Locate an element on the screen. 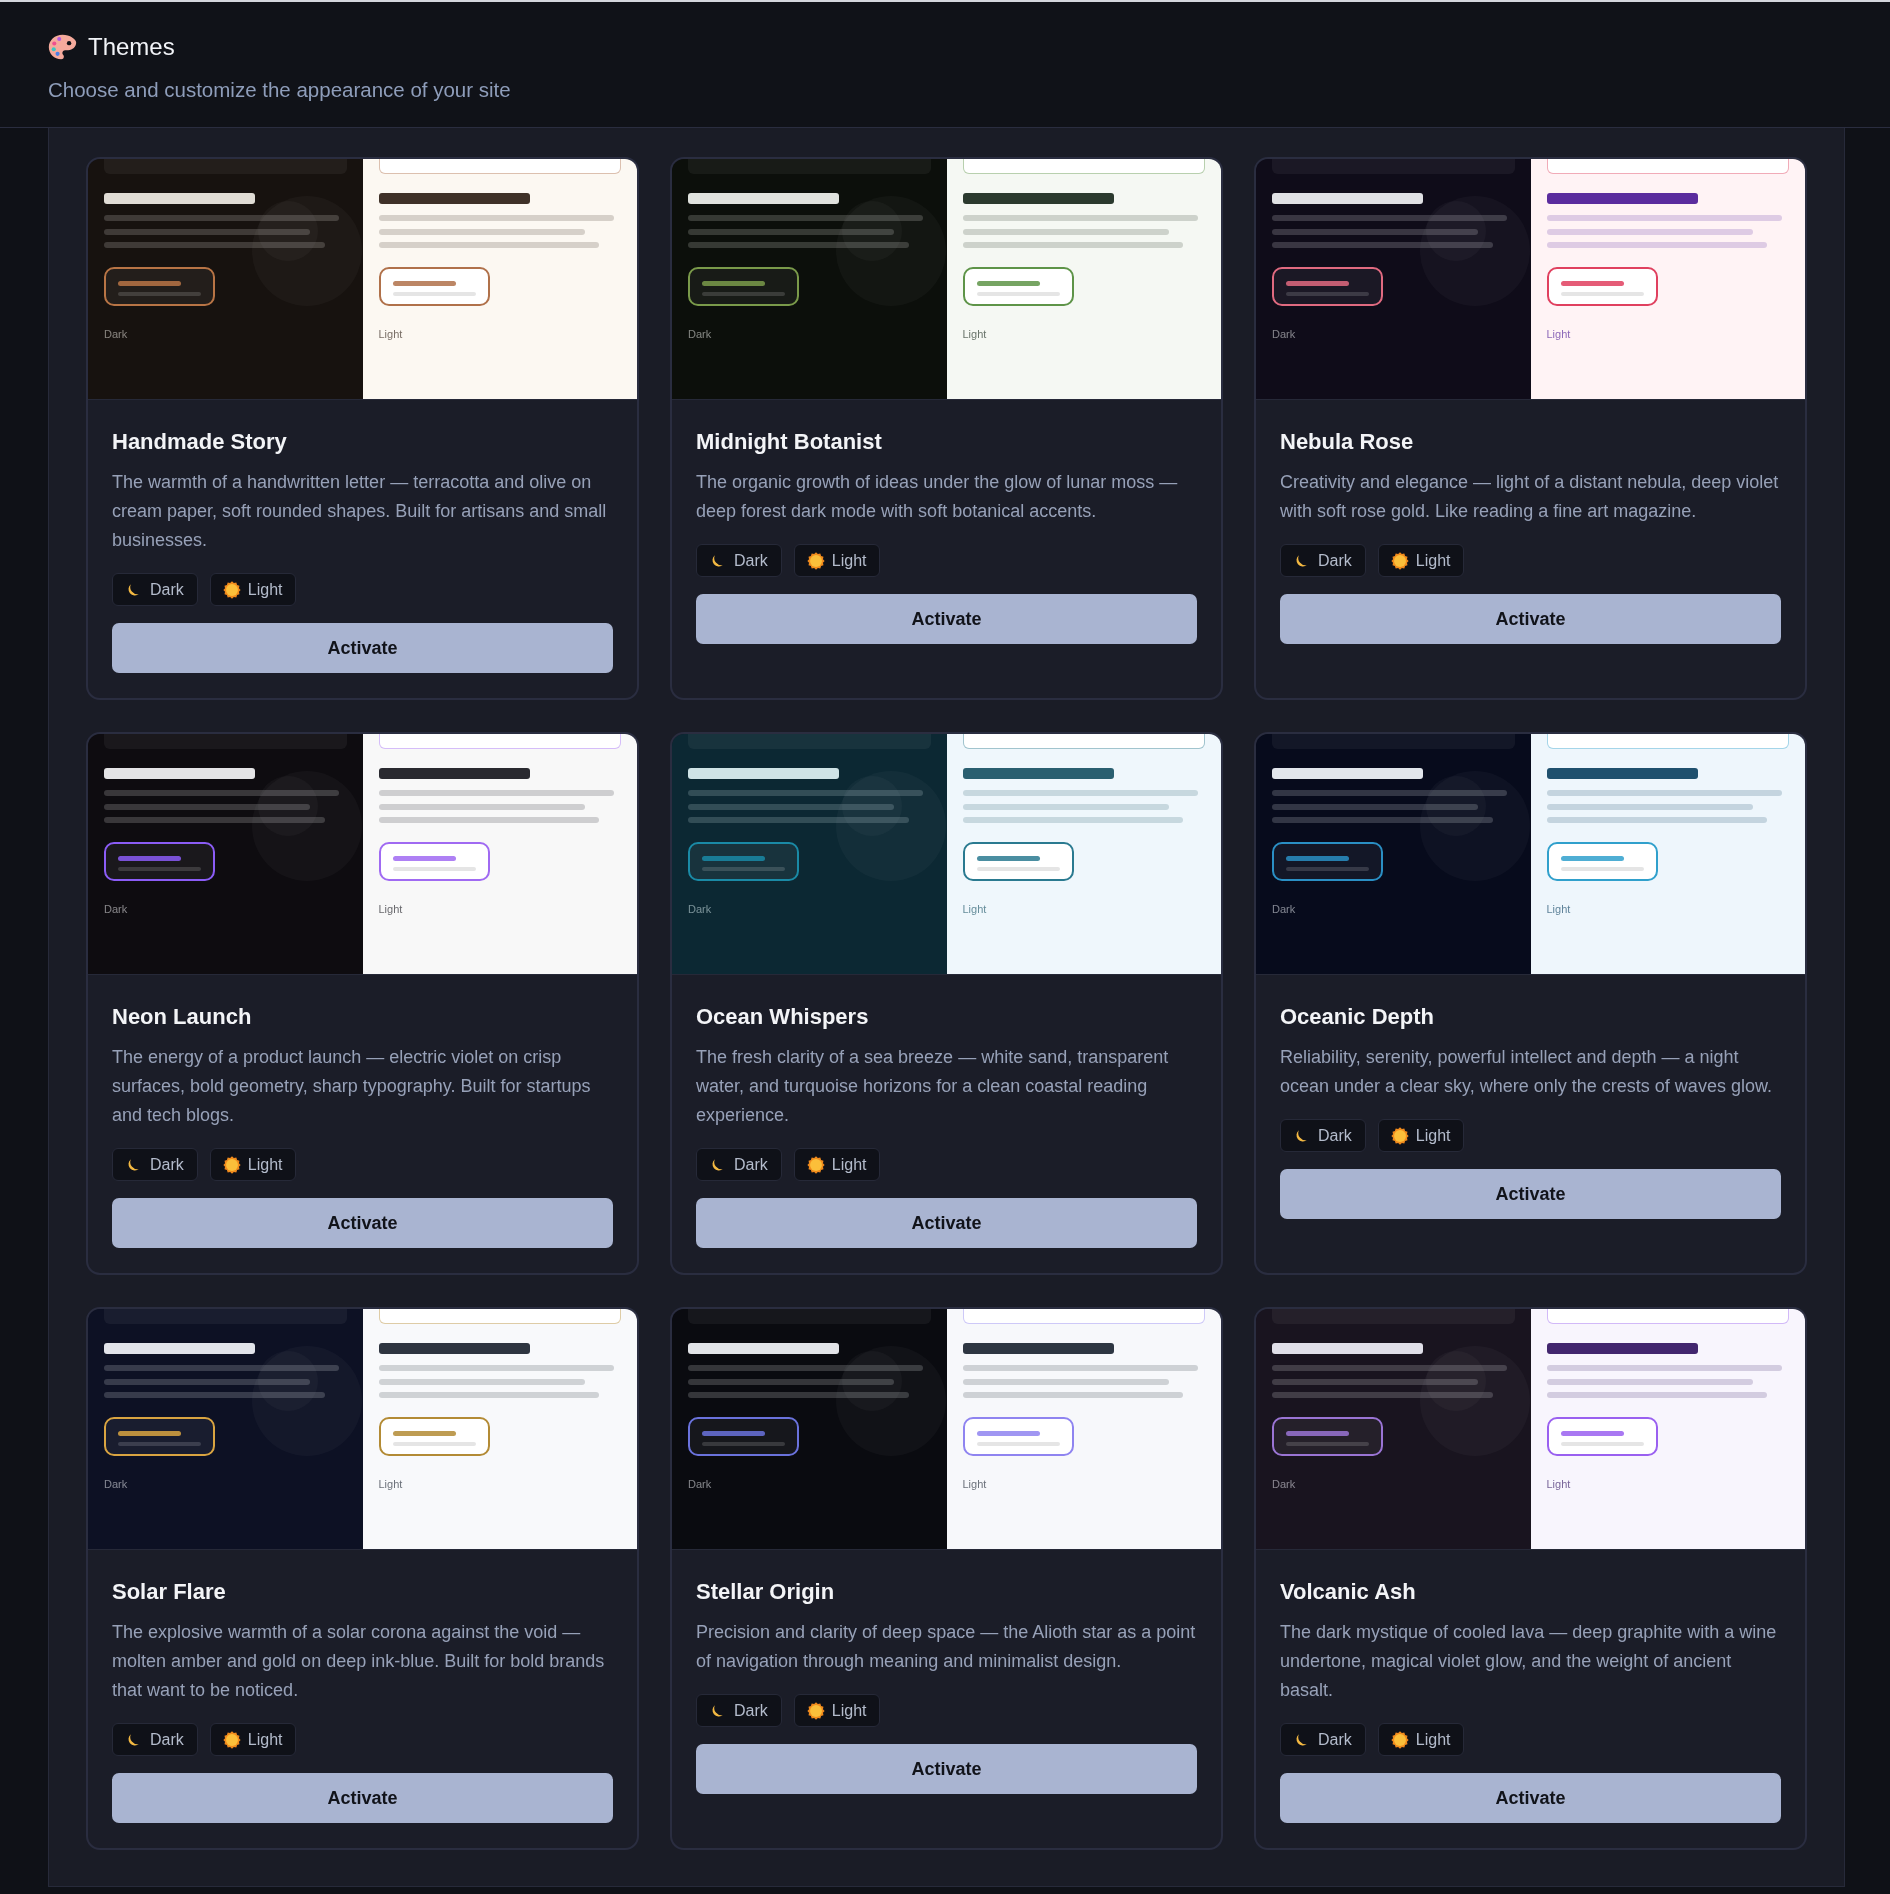 Image resolution: width=1890 pixels, height=1894 pixels. theme-description: The organic growth of ideas under the glow of lunar moss — deep forest dark mode with soft botanical accents. is located at coordinates (937, 497).